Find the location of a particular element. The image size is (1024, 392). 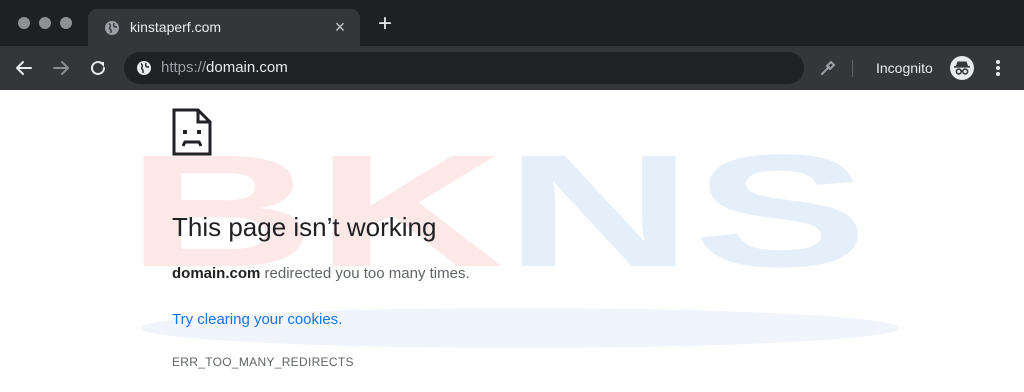

browser-tab: kinstaperf.com × is located at coordinates (224, 27).